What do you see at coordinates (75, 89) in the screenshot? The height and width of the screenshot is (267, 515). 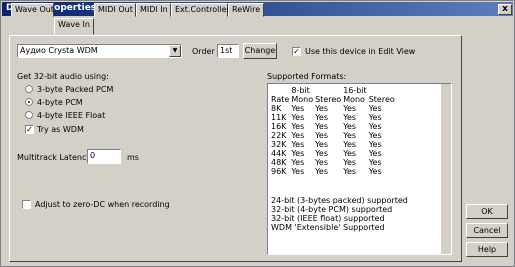 I see `radio-3byte-label: 3-byte Packed PCM` at bounding box center [75, 89].